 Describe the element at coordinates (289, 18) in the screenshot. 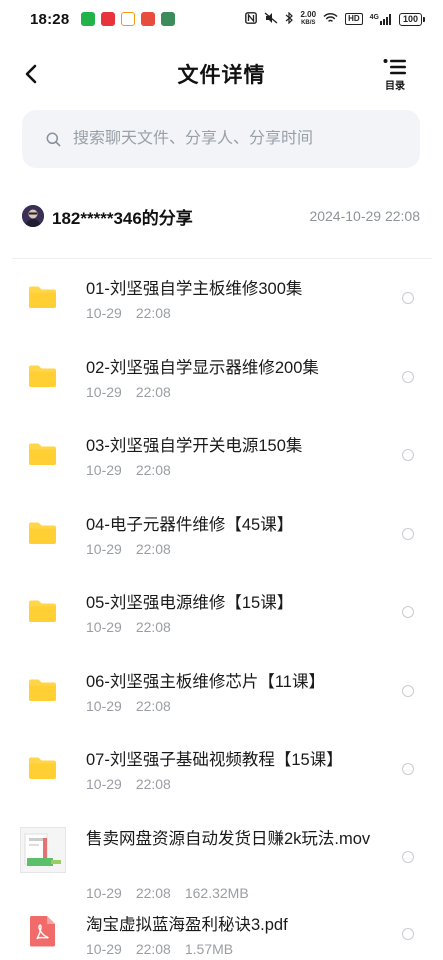

I see `bluetooth-icon` at that location.